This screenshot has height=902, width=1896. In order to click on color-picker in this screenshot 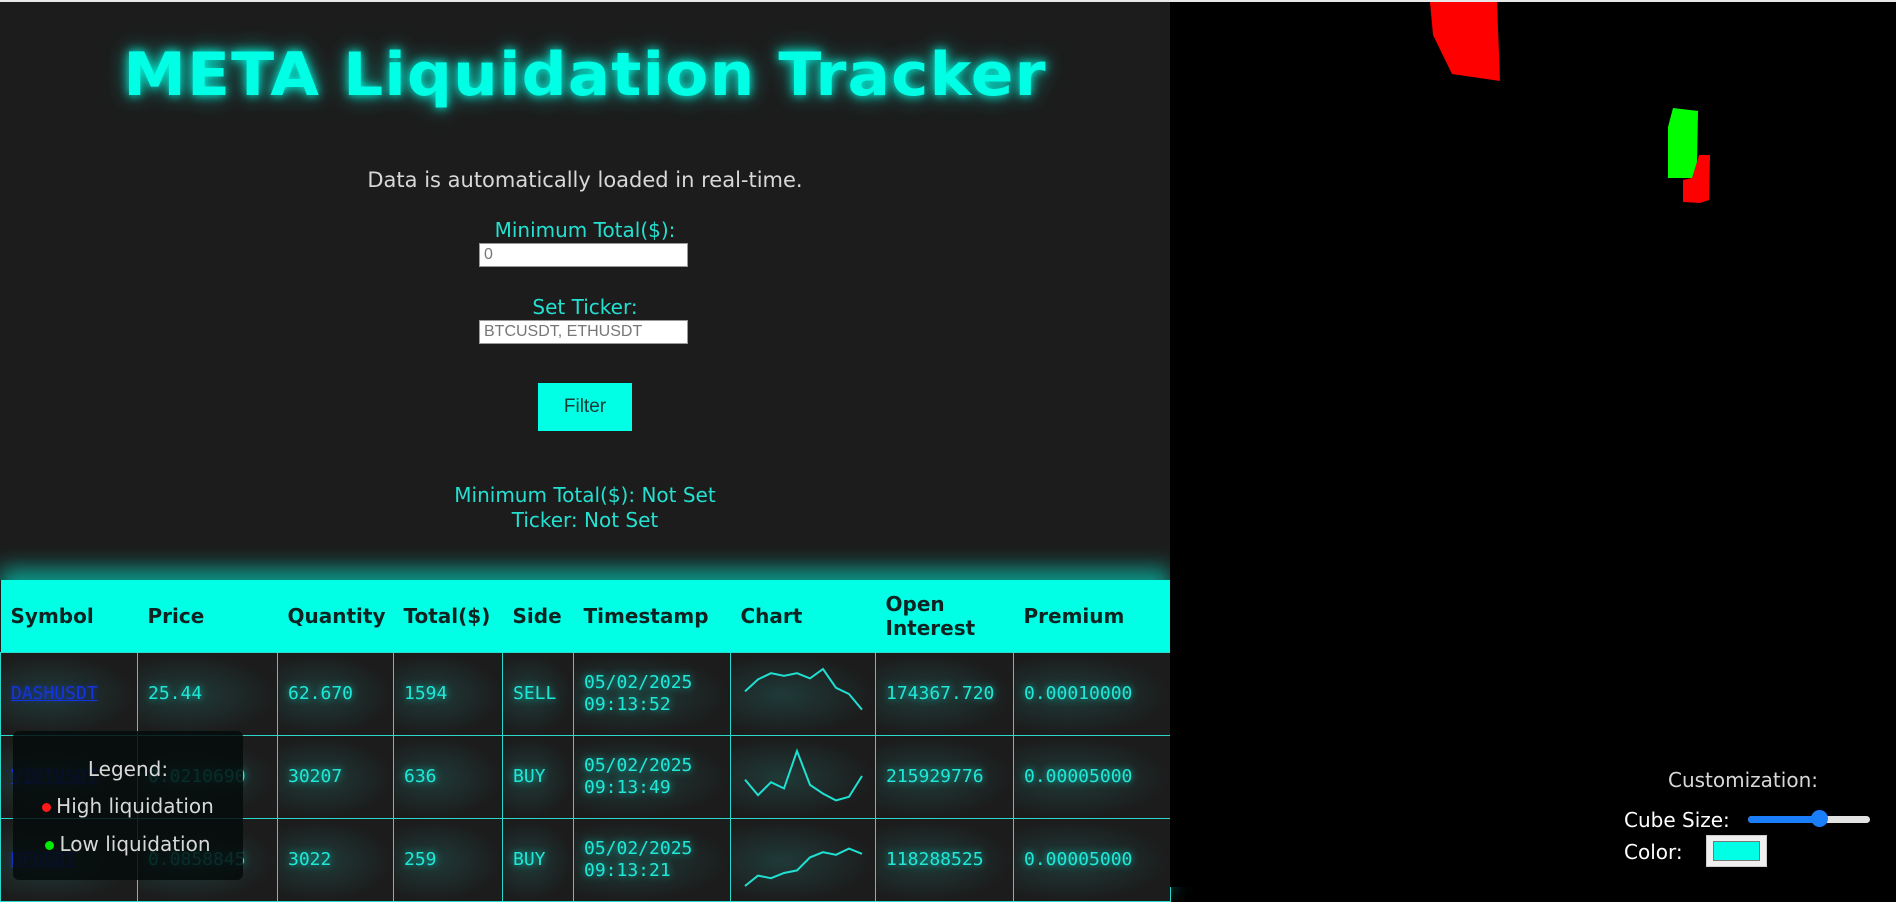, I will do `click(1736, 851)`.